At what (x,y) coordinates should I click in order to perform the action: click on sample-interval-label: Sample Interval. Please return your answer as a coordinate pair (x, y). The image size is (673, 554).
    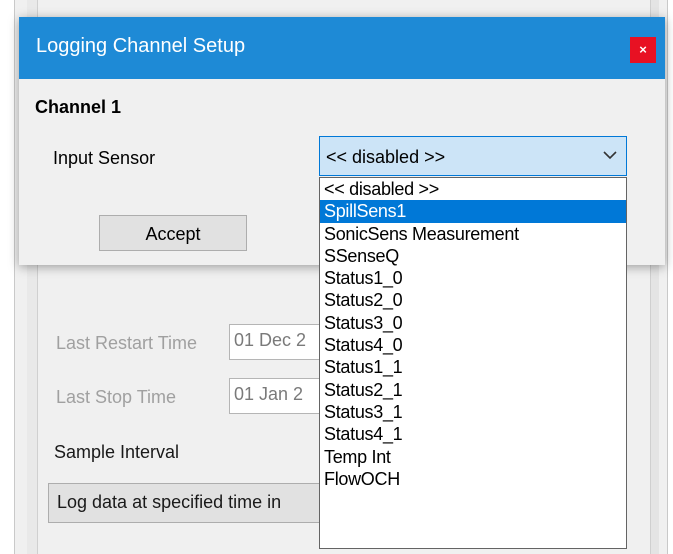
    Looking at the image, I should click on (117, 452).